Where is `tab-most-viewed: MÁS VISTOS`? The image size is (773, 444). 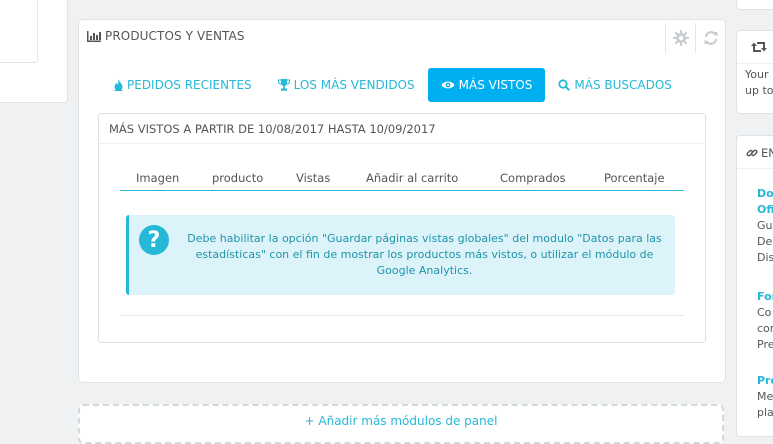
tab-most-viewed: MÁS VISTOS is located at coordinates (486, 85).